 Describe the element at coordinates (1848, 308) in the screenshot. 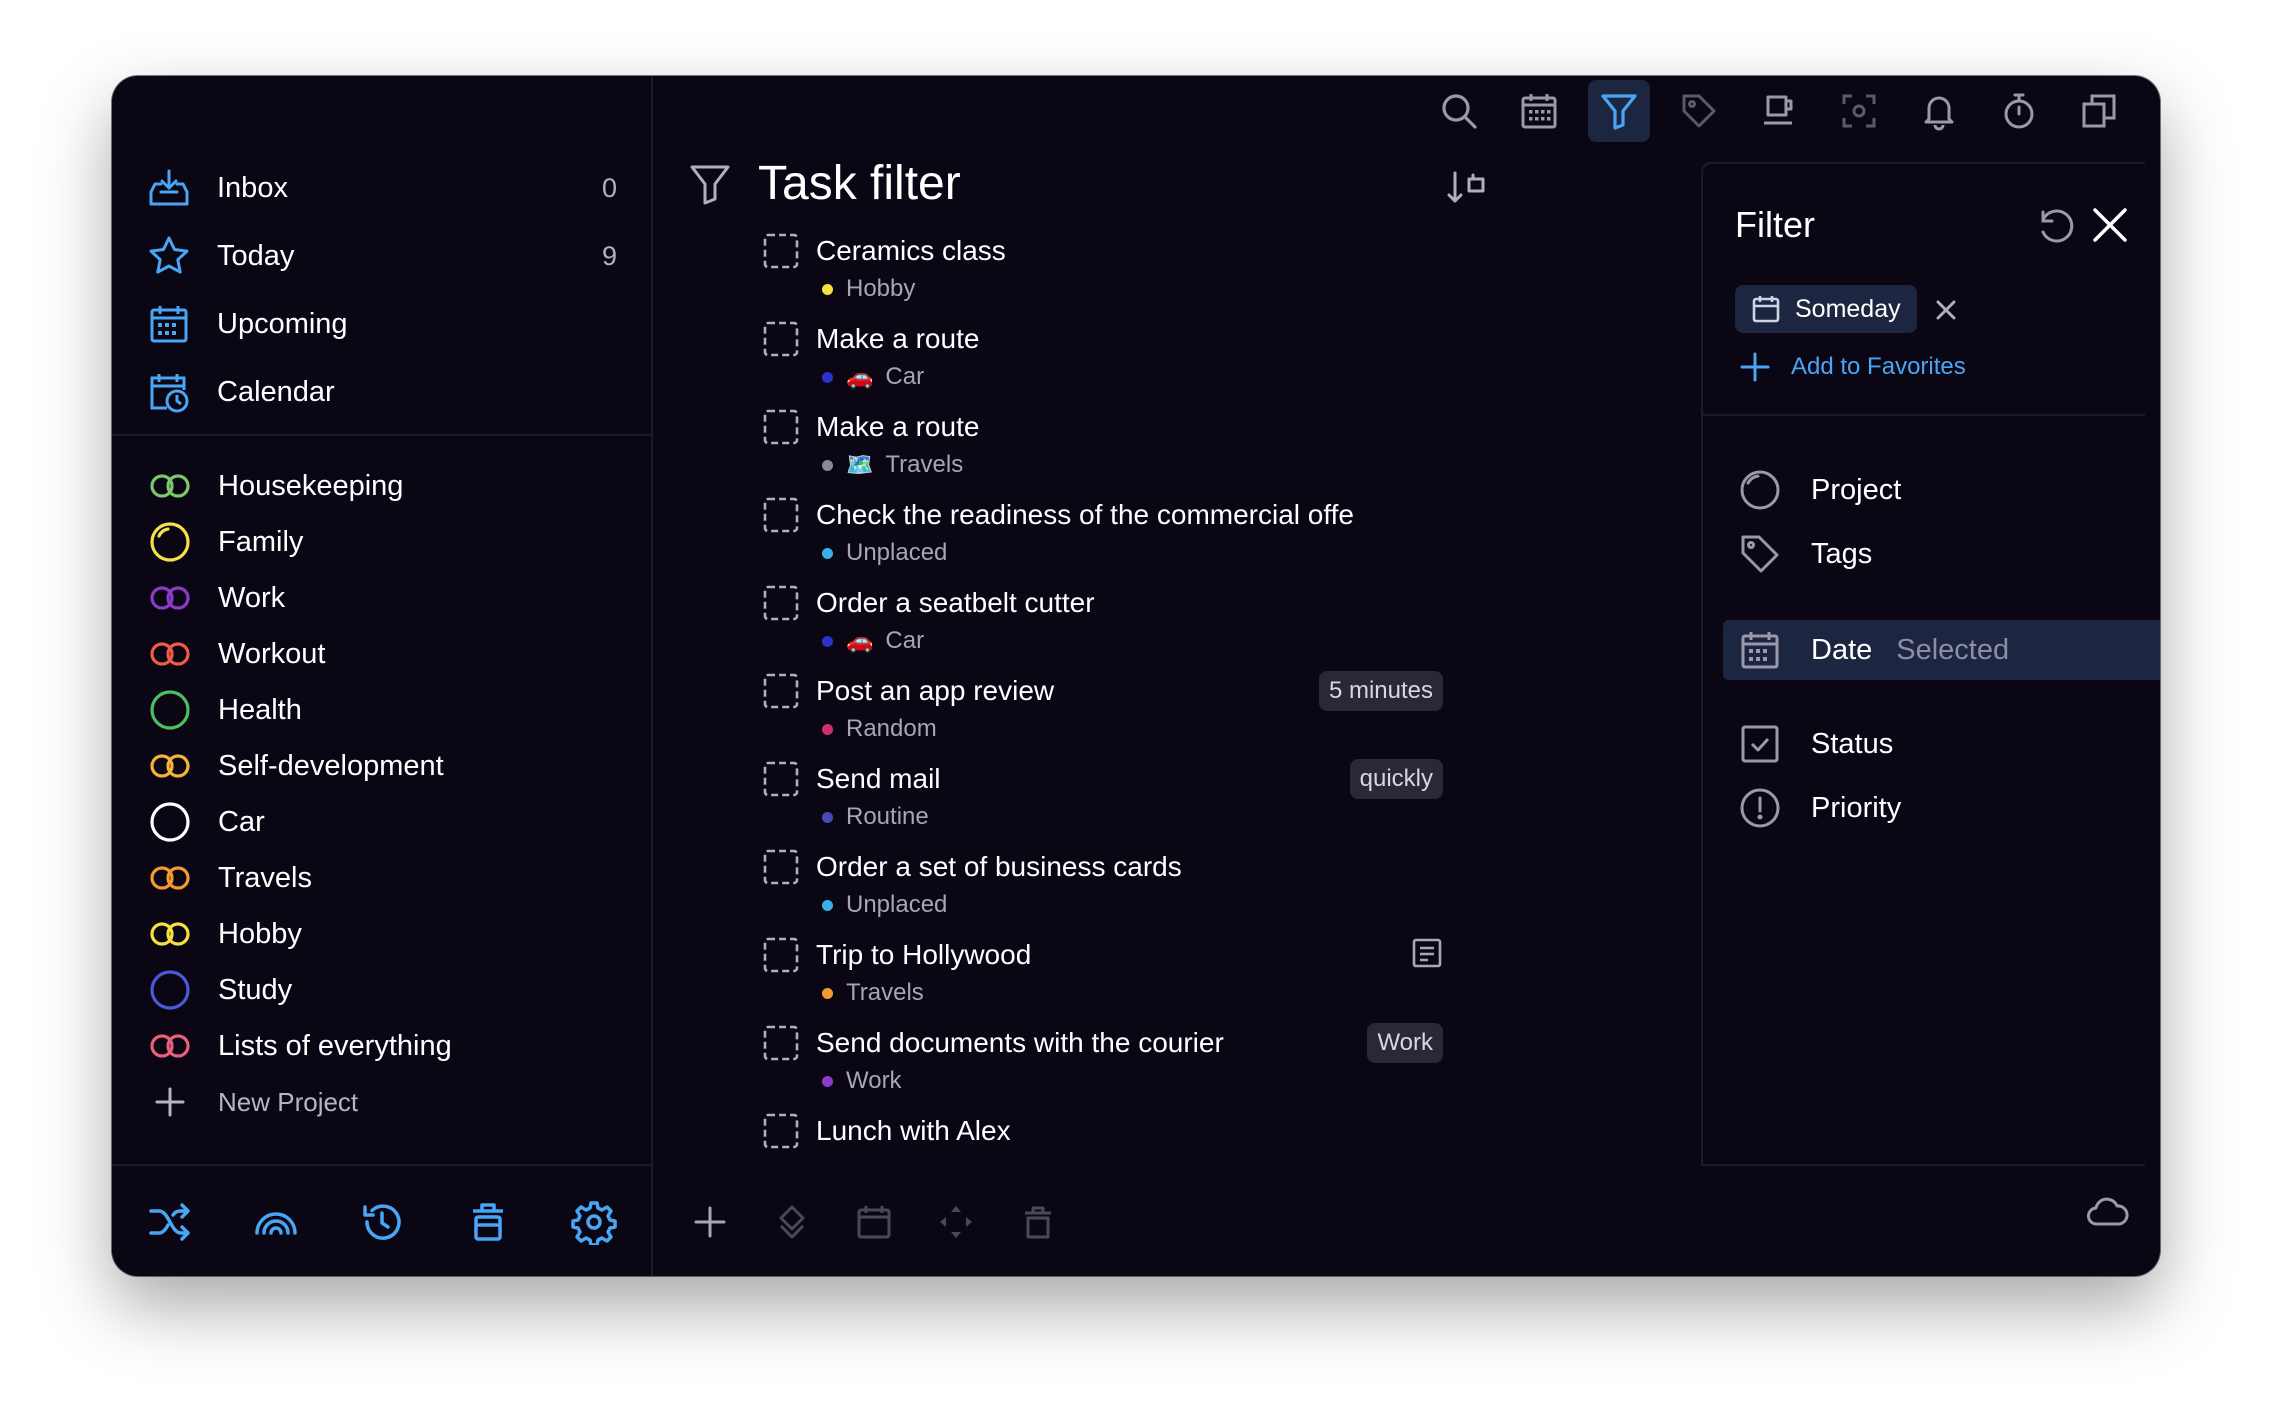

I see `chip-label: Someday` at that location.